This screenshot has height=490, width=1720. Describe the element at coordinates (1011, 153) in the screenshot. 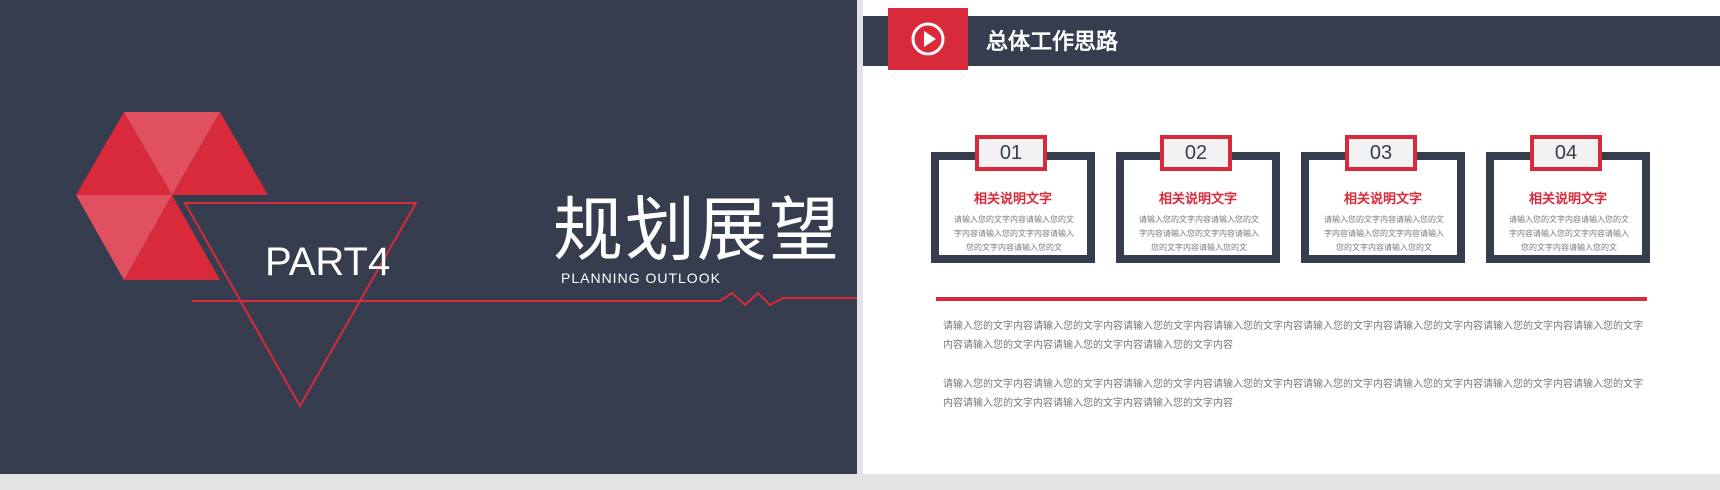

I see `card-number: 01` at that location.